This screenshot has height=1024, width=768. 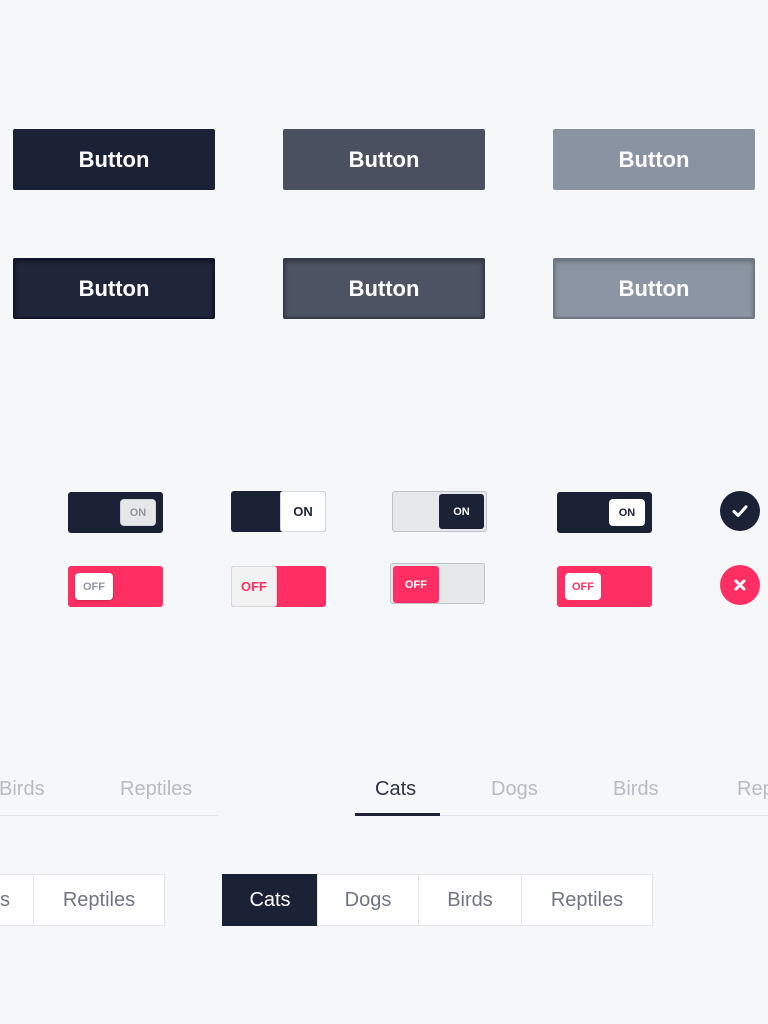 I want to click on primary-dark-button: Button, so click(x=114, y=159).